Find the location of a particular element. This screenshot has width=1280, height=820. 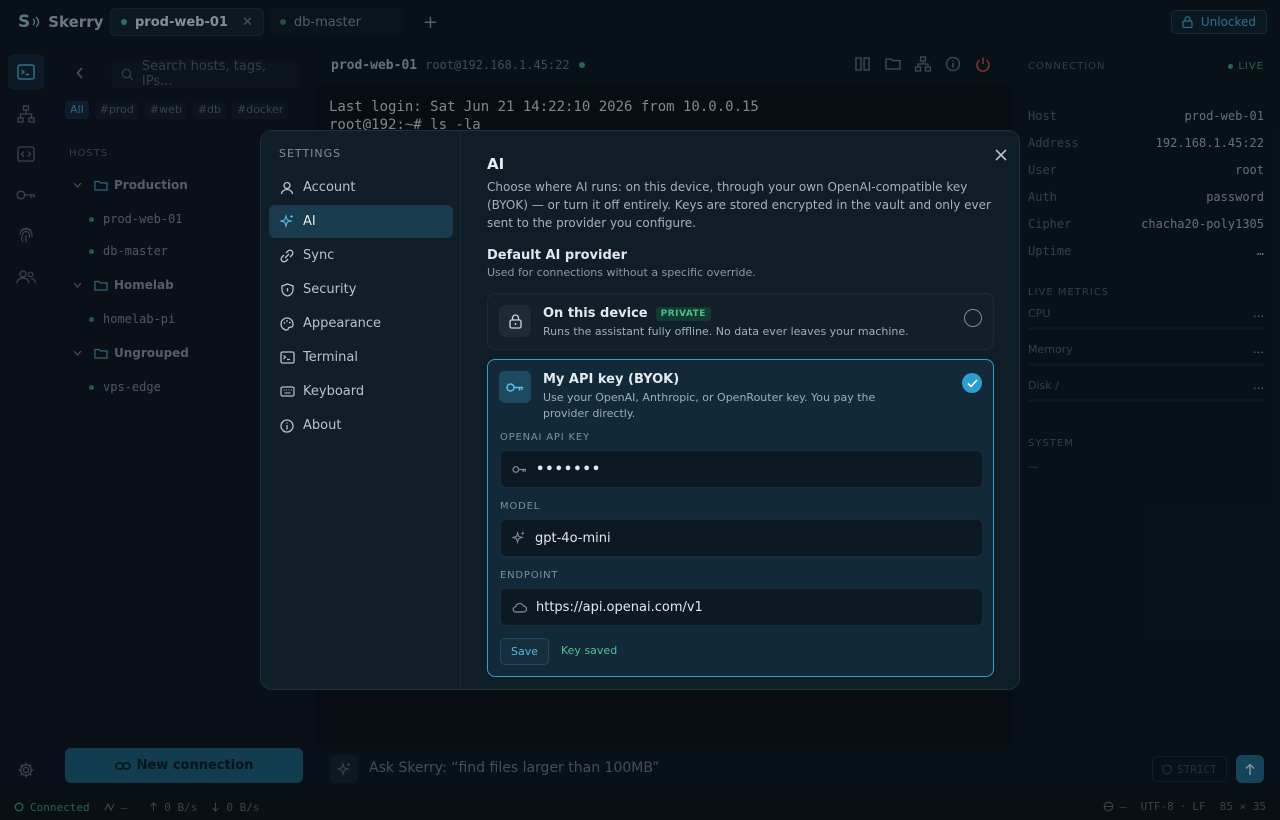

cloud-icon is located at coordinates (519, 607).